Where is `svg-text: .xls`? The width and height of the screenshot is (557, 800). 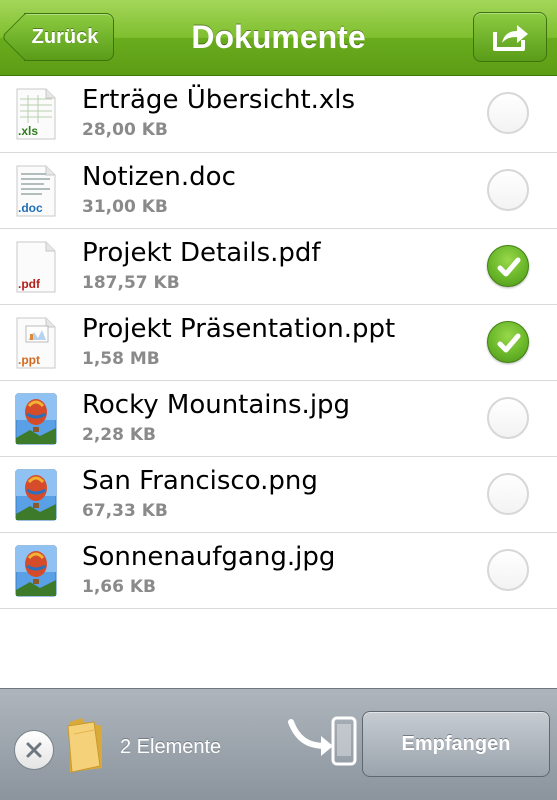
svg-text: .xls is located at coordinates (28, 131).